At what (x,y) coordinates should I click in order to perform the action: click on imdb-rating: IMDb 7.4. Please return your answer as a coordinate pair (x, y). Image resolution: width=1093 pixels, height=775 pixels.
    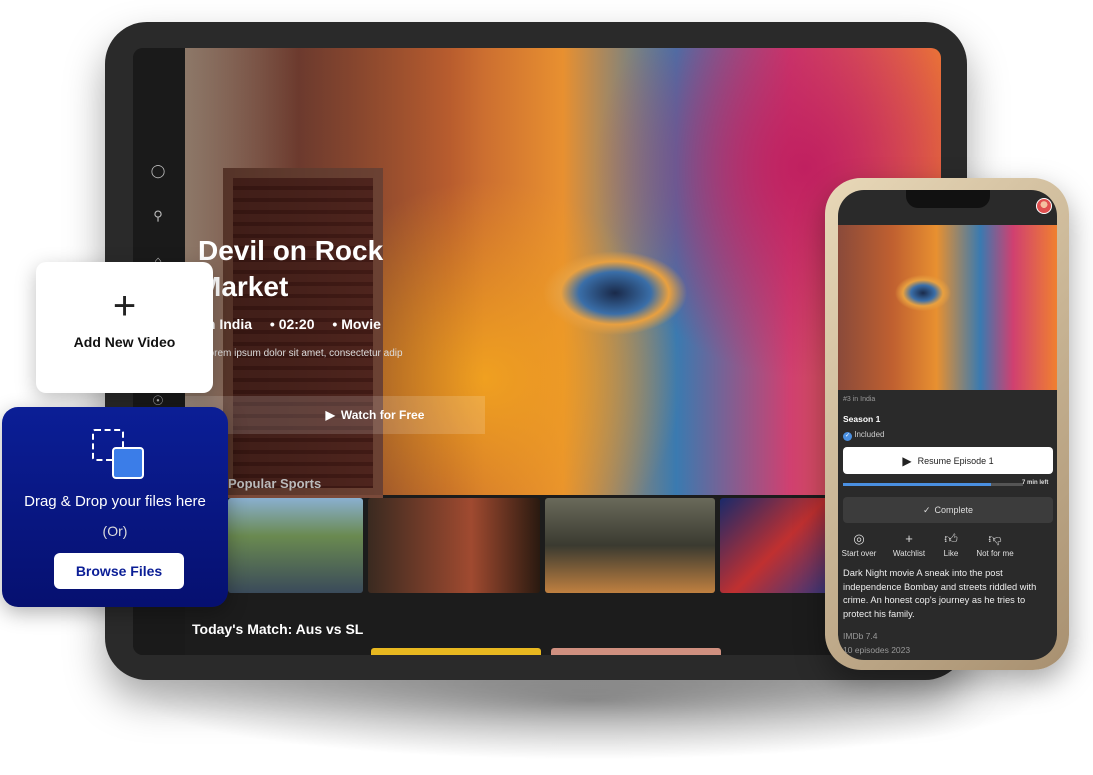
    Looking at the image, I should click on (860, 636).